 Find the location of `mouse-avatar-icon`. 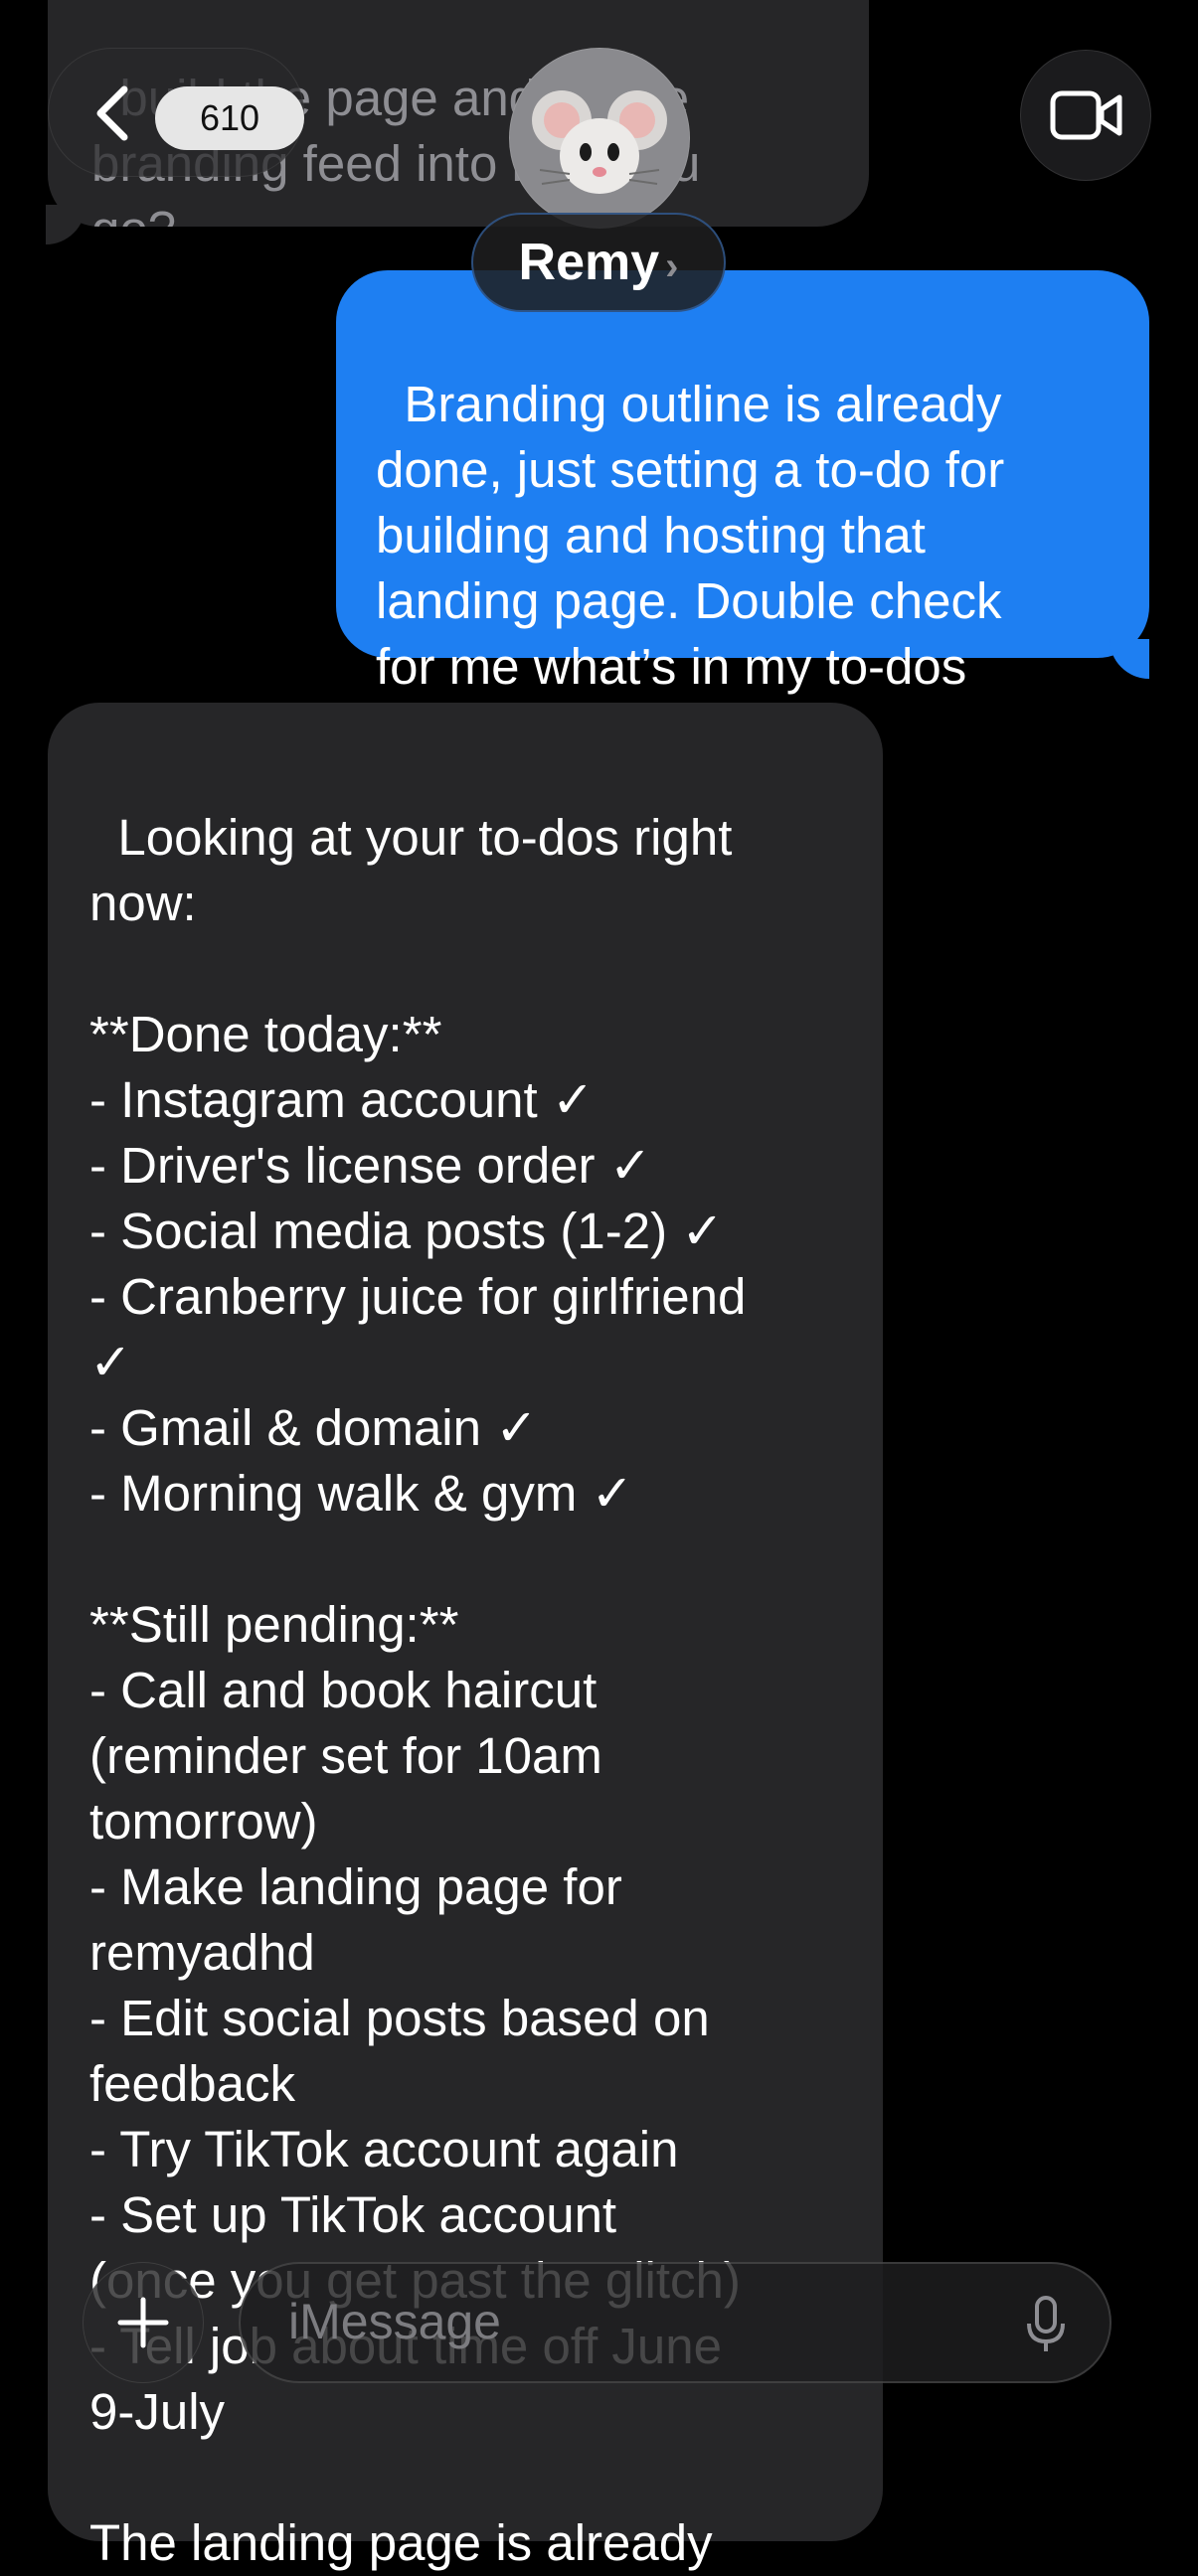

mouse-avatar-icon is located at coordinates (599, 138).